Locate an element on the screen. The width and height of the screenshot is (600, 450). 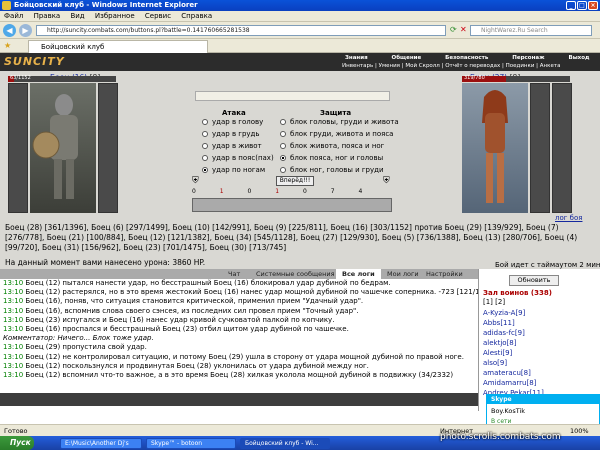
menu-edit: Правка is located at coordinates (47, 16).